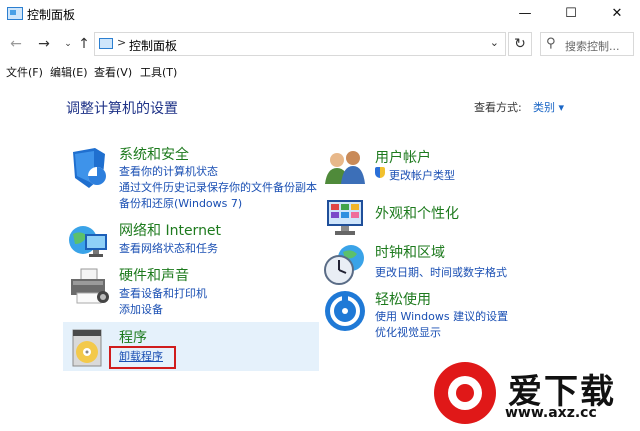 This screenshot has width=640, height=431. What do you see at coordinates (163, 293) in the screenshot?
I see `link-devices-printers: 查看设备和打印机` at bounding box center [163, 293].